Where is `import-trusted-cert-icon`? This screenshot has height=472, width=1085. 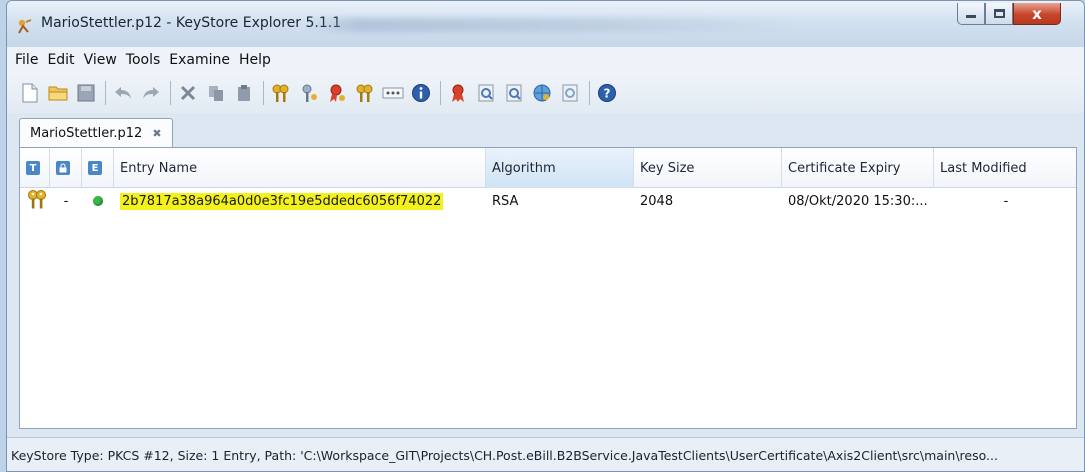 import-trusted-cert-icon is located at coordinates (337, 93).